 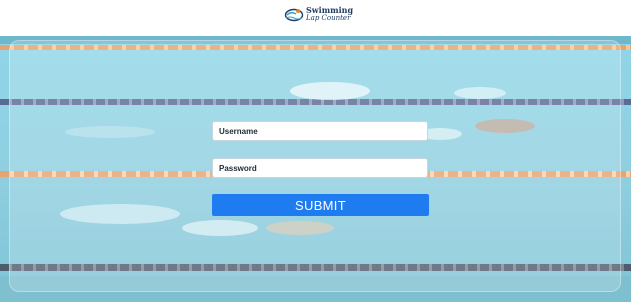 I want to click on password-field, so click(x=320, y=168).